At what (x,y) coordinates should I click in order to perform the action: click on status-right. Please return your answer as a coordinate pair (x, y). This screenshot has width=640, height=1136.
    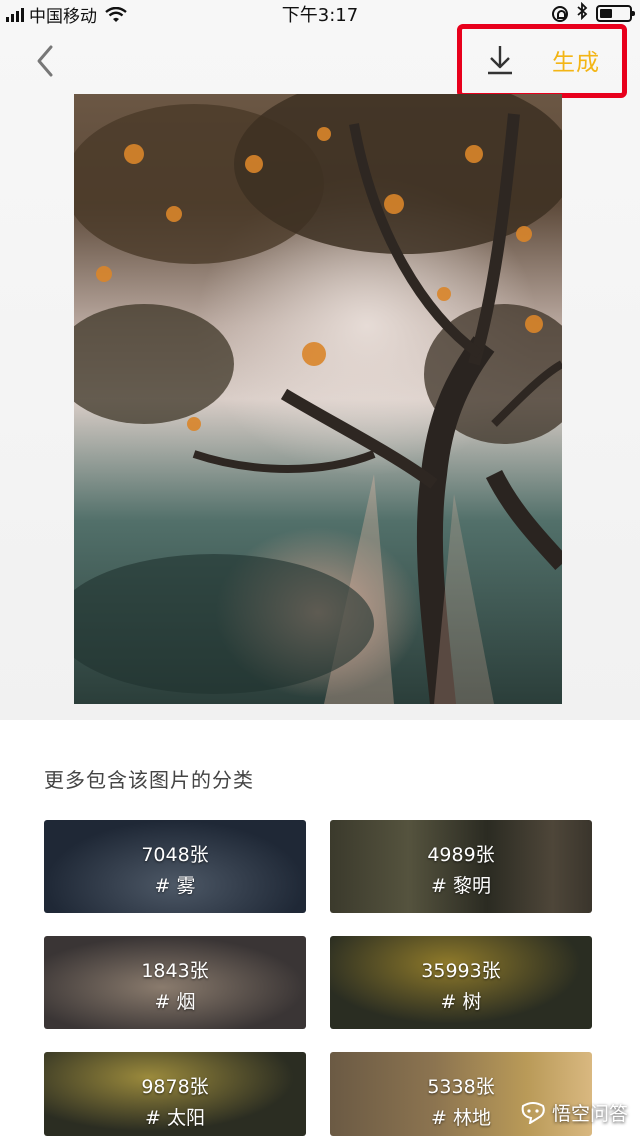
    Looking at the image, I should click on (593, 13).